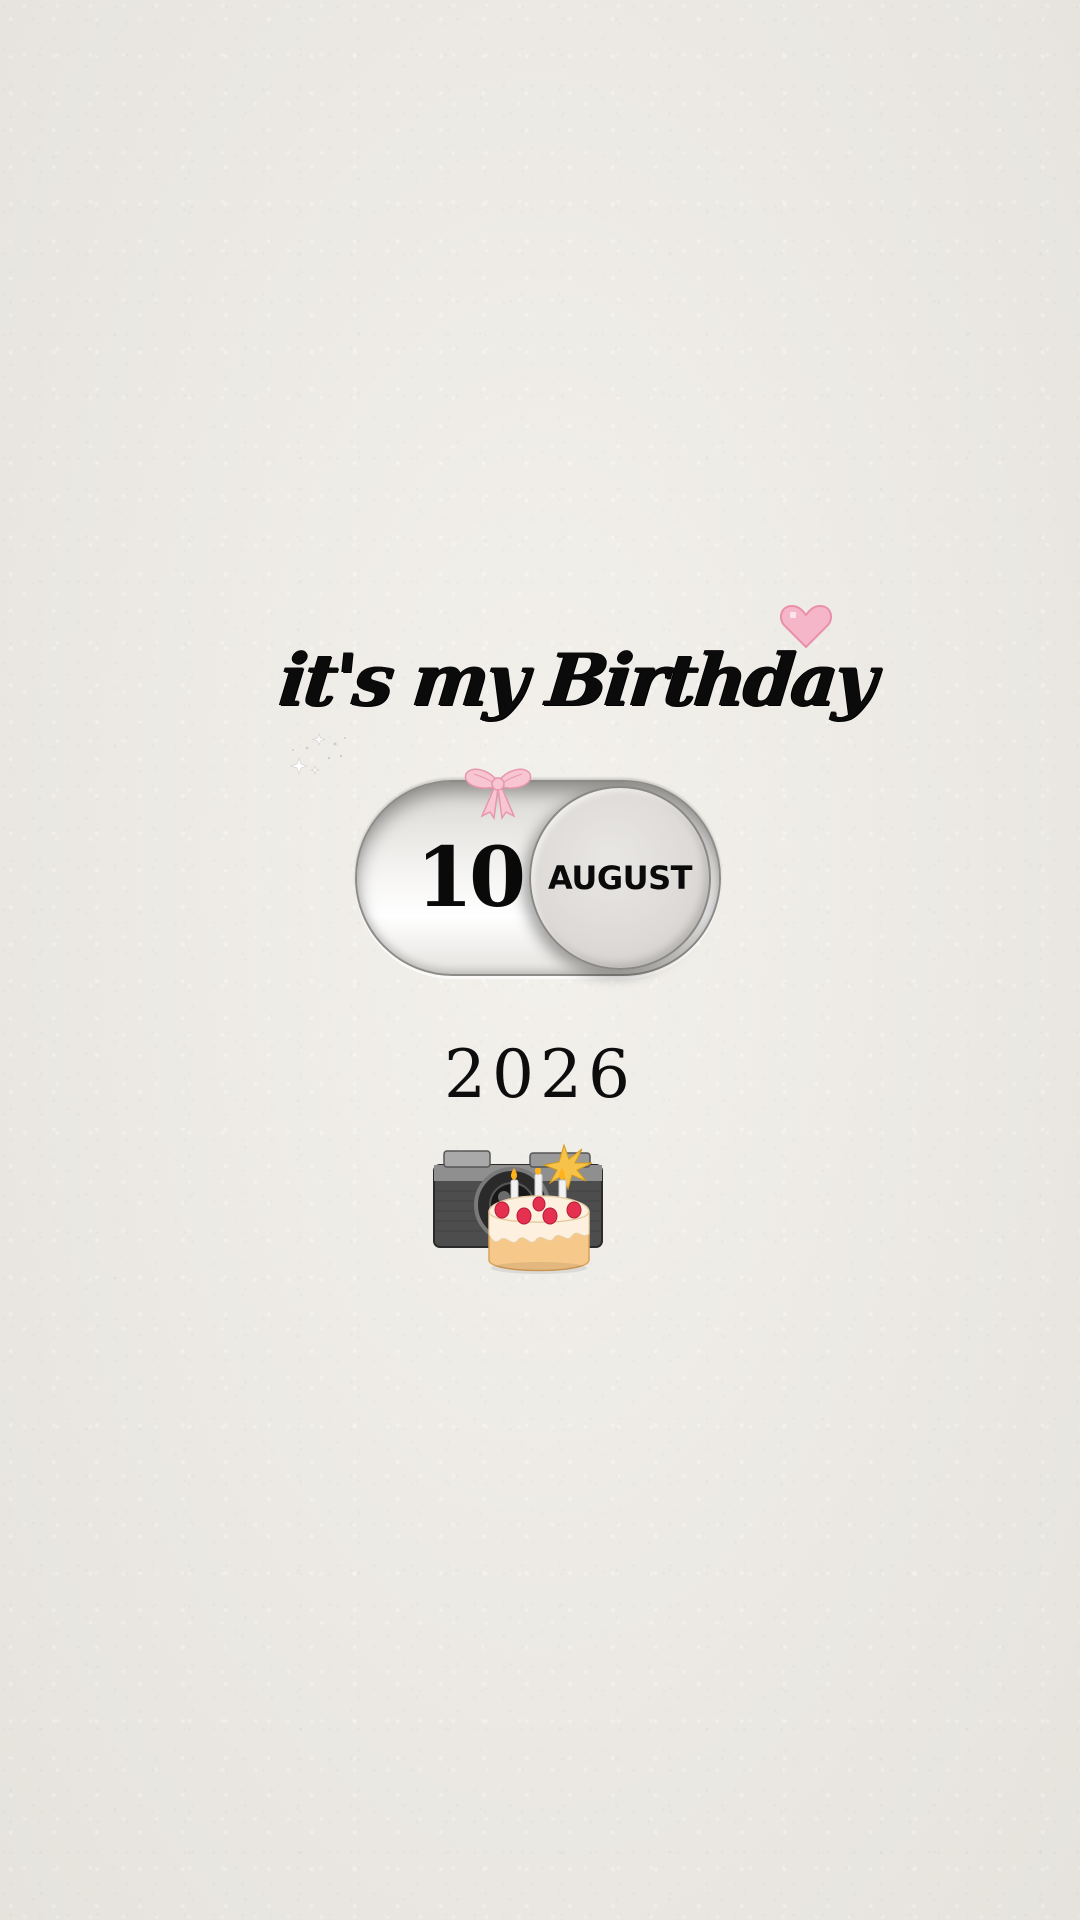 The height and width of the screenshot is (1920, 1080). I want to click on day-number: 10, so click(470, 878).